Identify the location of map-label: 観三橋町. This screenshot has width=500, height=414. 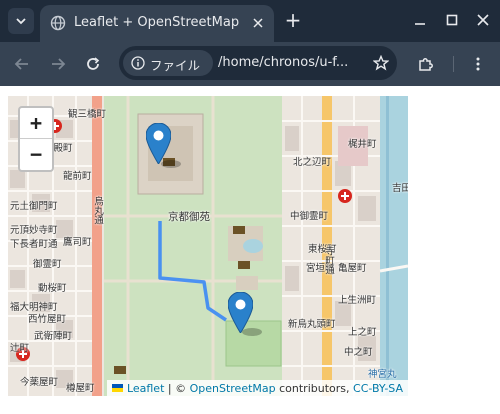
(87, 114).